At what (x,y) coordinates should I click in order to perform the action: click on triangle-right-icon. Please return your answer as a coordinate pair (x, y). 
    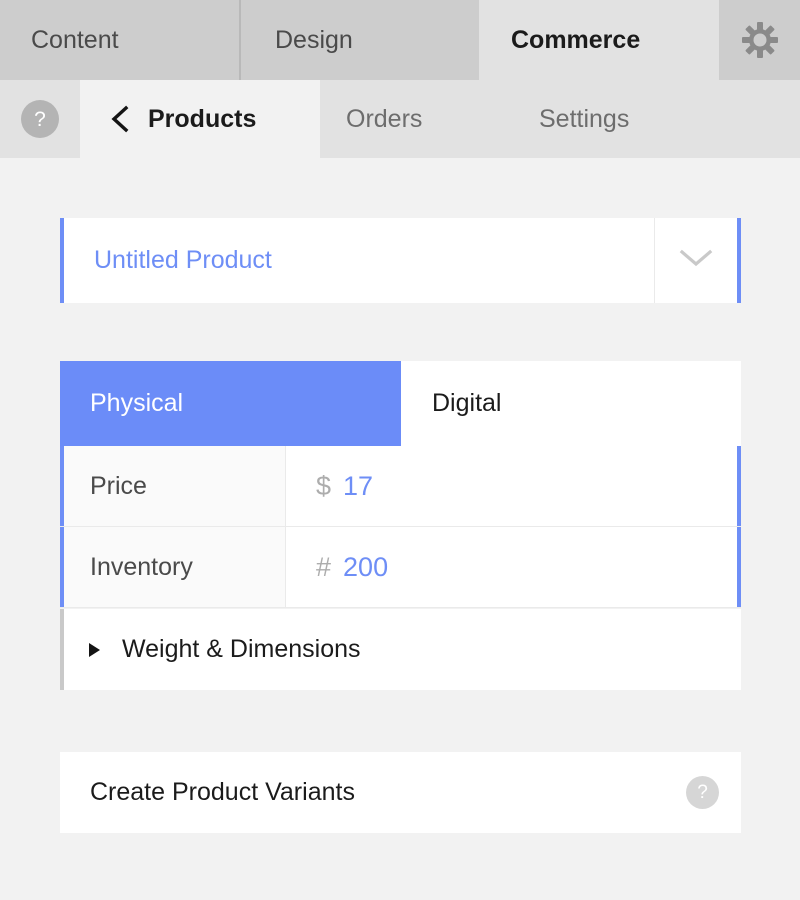
    Looking at the image, I should click on (94, 649).